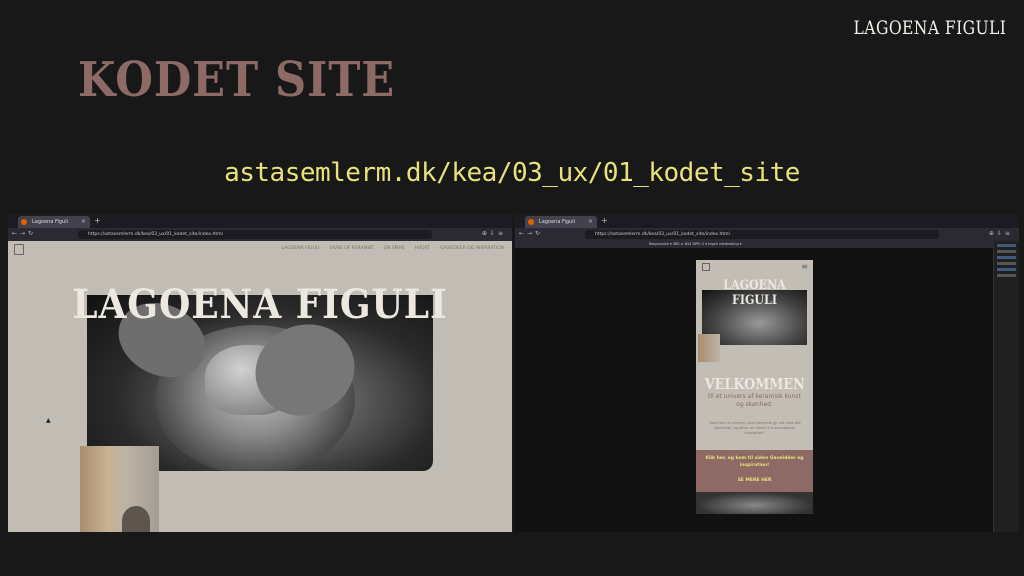 The height and width of the screenshot is (576, 1024). Describe the element at coordinates (804, 267) in the screenshot. I see `hamburger-menu-icon: ≡` at that location.